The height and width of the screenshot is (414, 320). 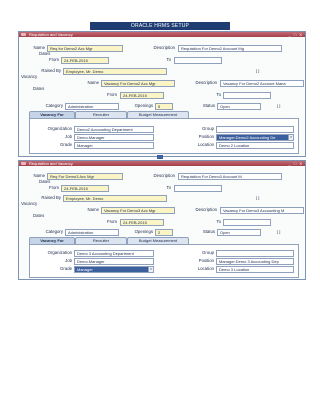 What do you see at coordinates (150, 269) in the screenshot?
I see `grade-list-icon: ▾` at bounding box center [150, 269].